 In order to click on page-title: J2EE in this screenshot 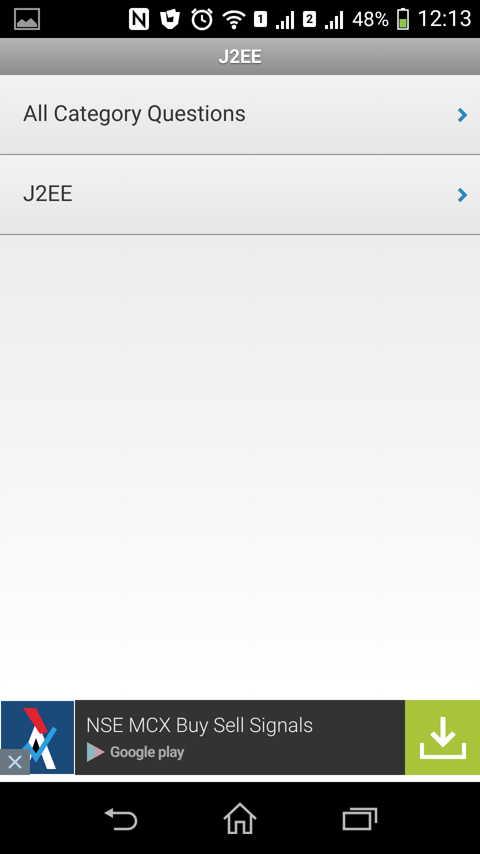, I will do `click(240, 56)`.